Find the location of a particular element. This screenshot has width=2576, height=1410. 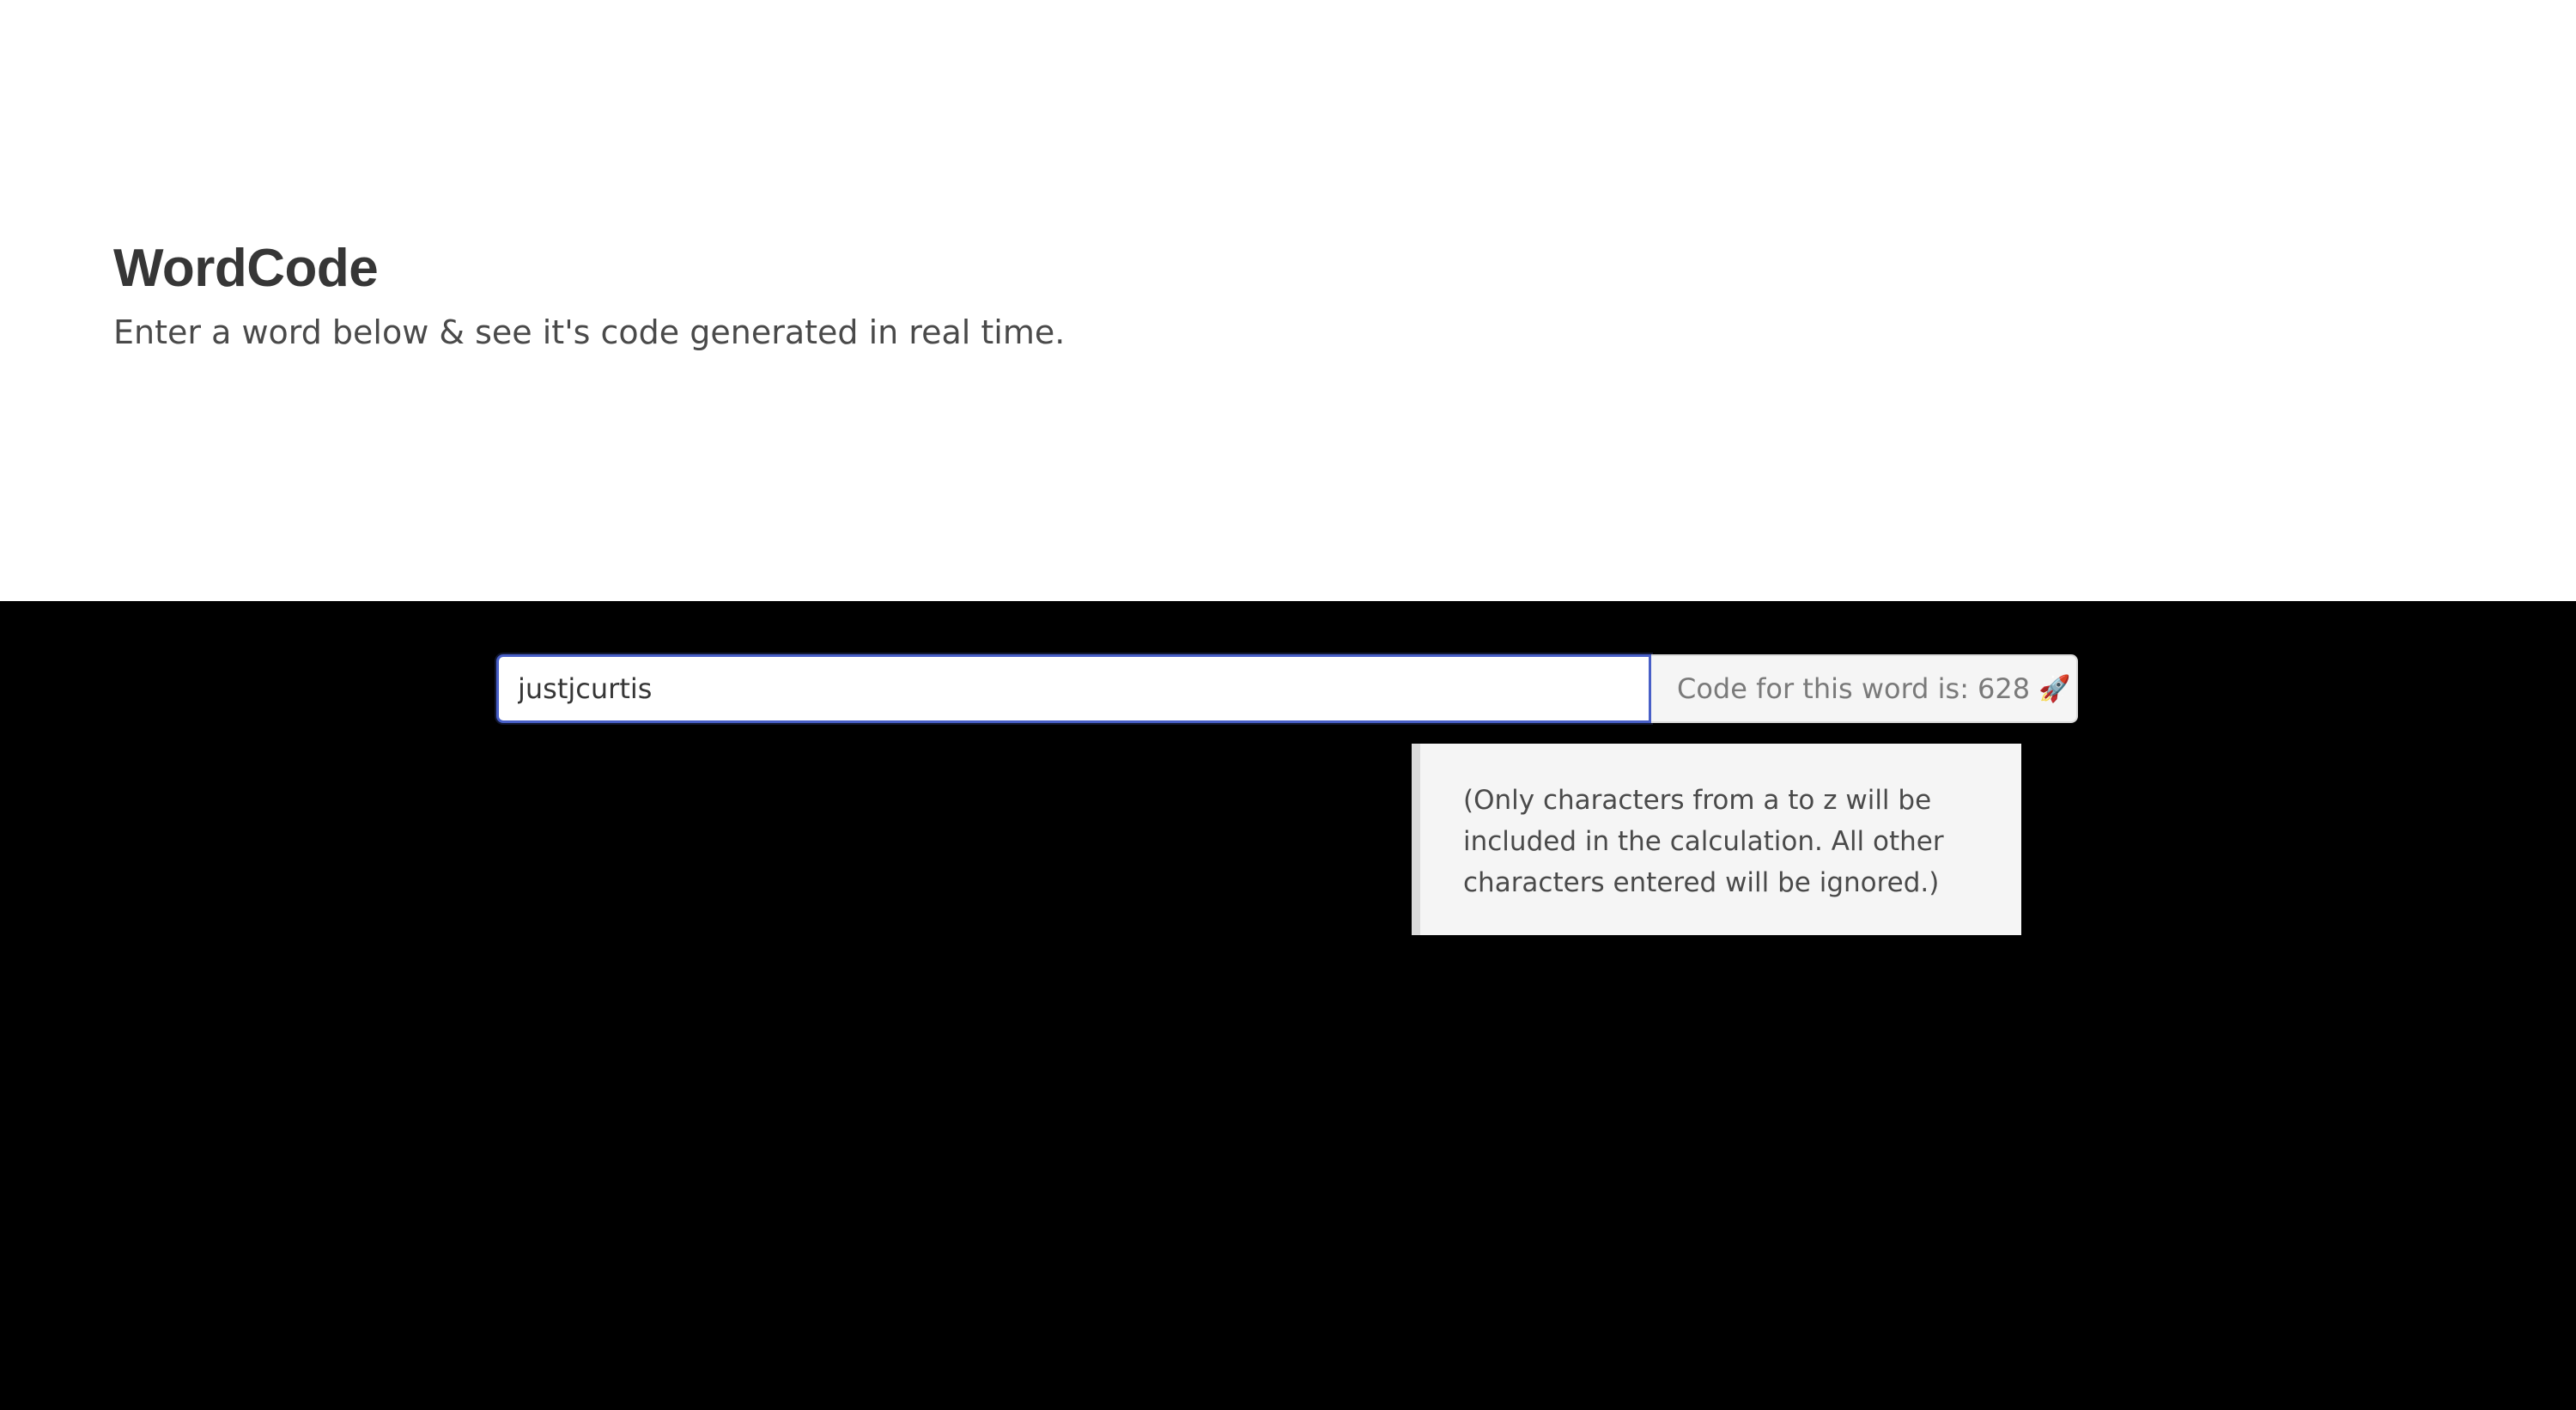

word-input is located at coordinates (1074, 688).